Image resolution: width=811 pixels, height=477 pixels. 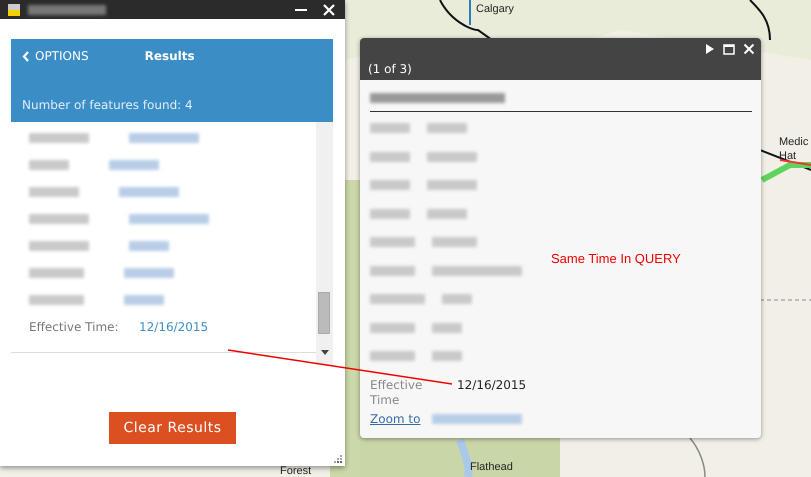 What do you see at coordinates (55, 56) in the screenshot?
I see `options-back-button: OPTIONS` at bounding box center [55, 56].